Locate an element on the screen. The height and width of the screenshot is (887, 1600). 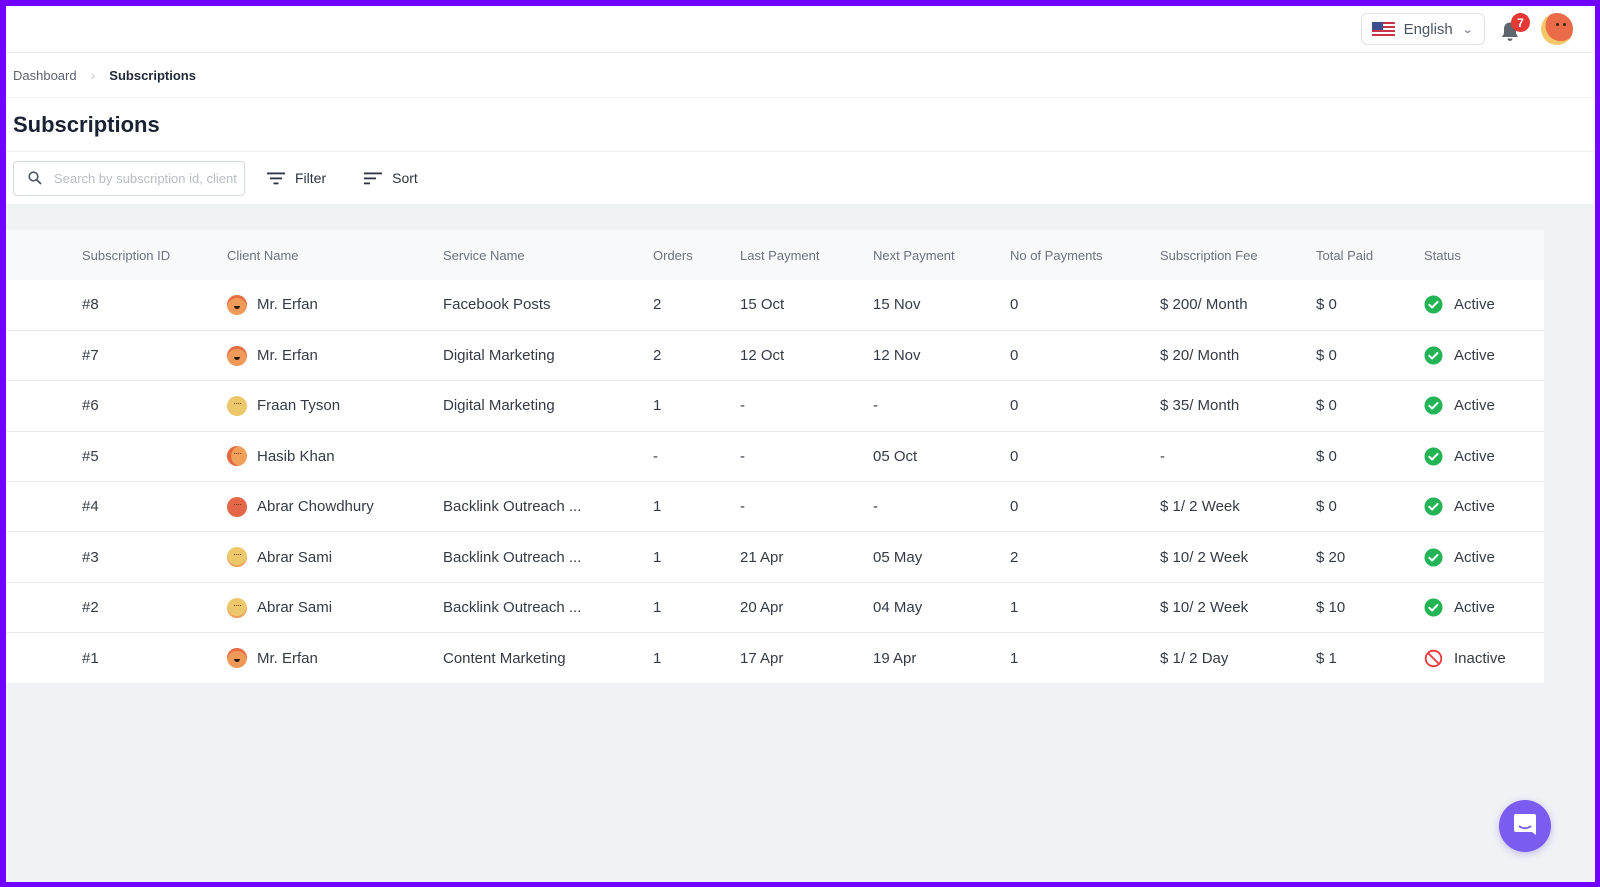
column-header-subscription-id: Subscription ID is located at coordinates (116, 255).